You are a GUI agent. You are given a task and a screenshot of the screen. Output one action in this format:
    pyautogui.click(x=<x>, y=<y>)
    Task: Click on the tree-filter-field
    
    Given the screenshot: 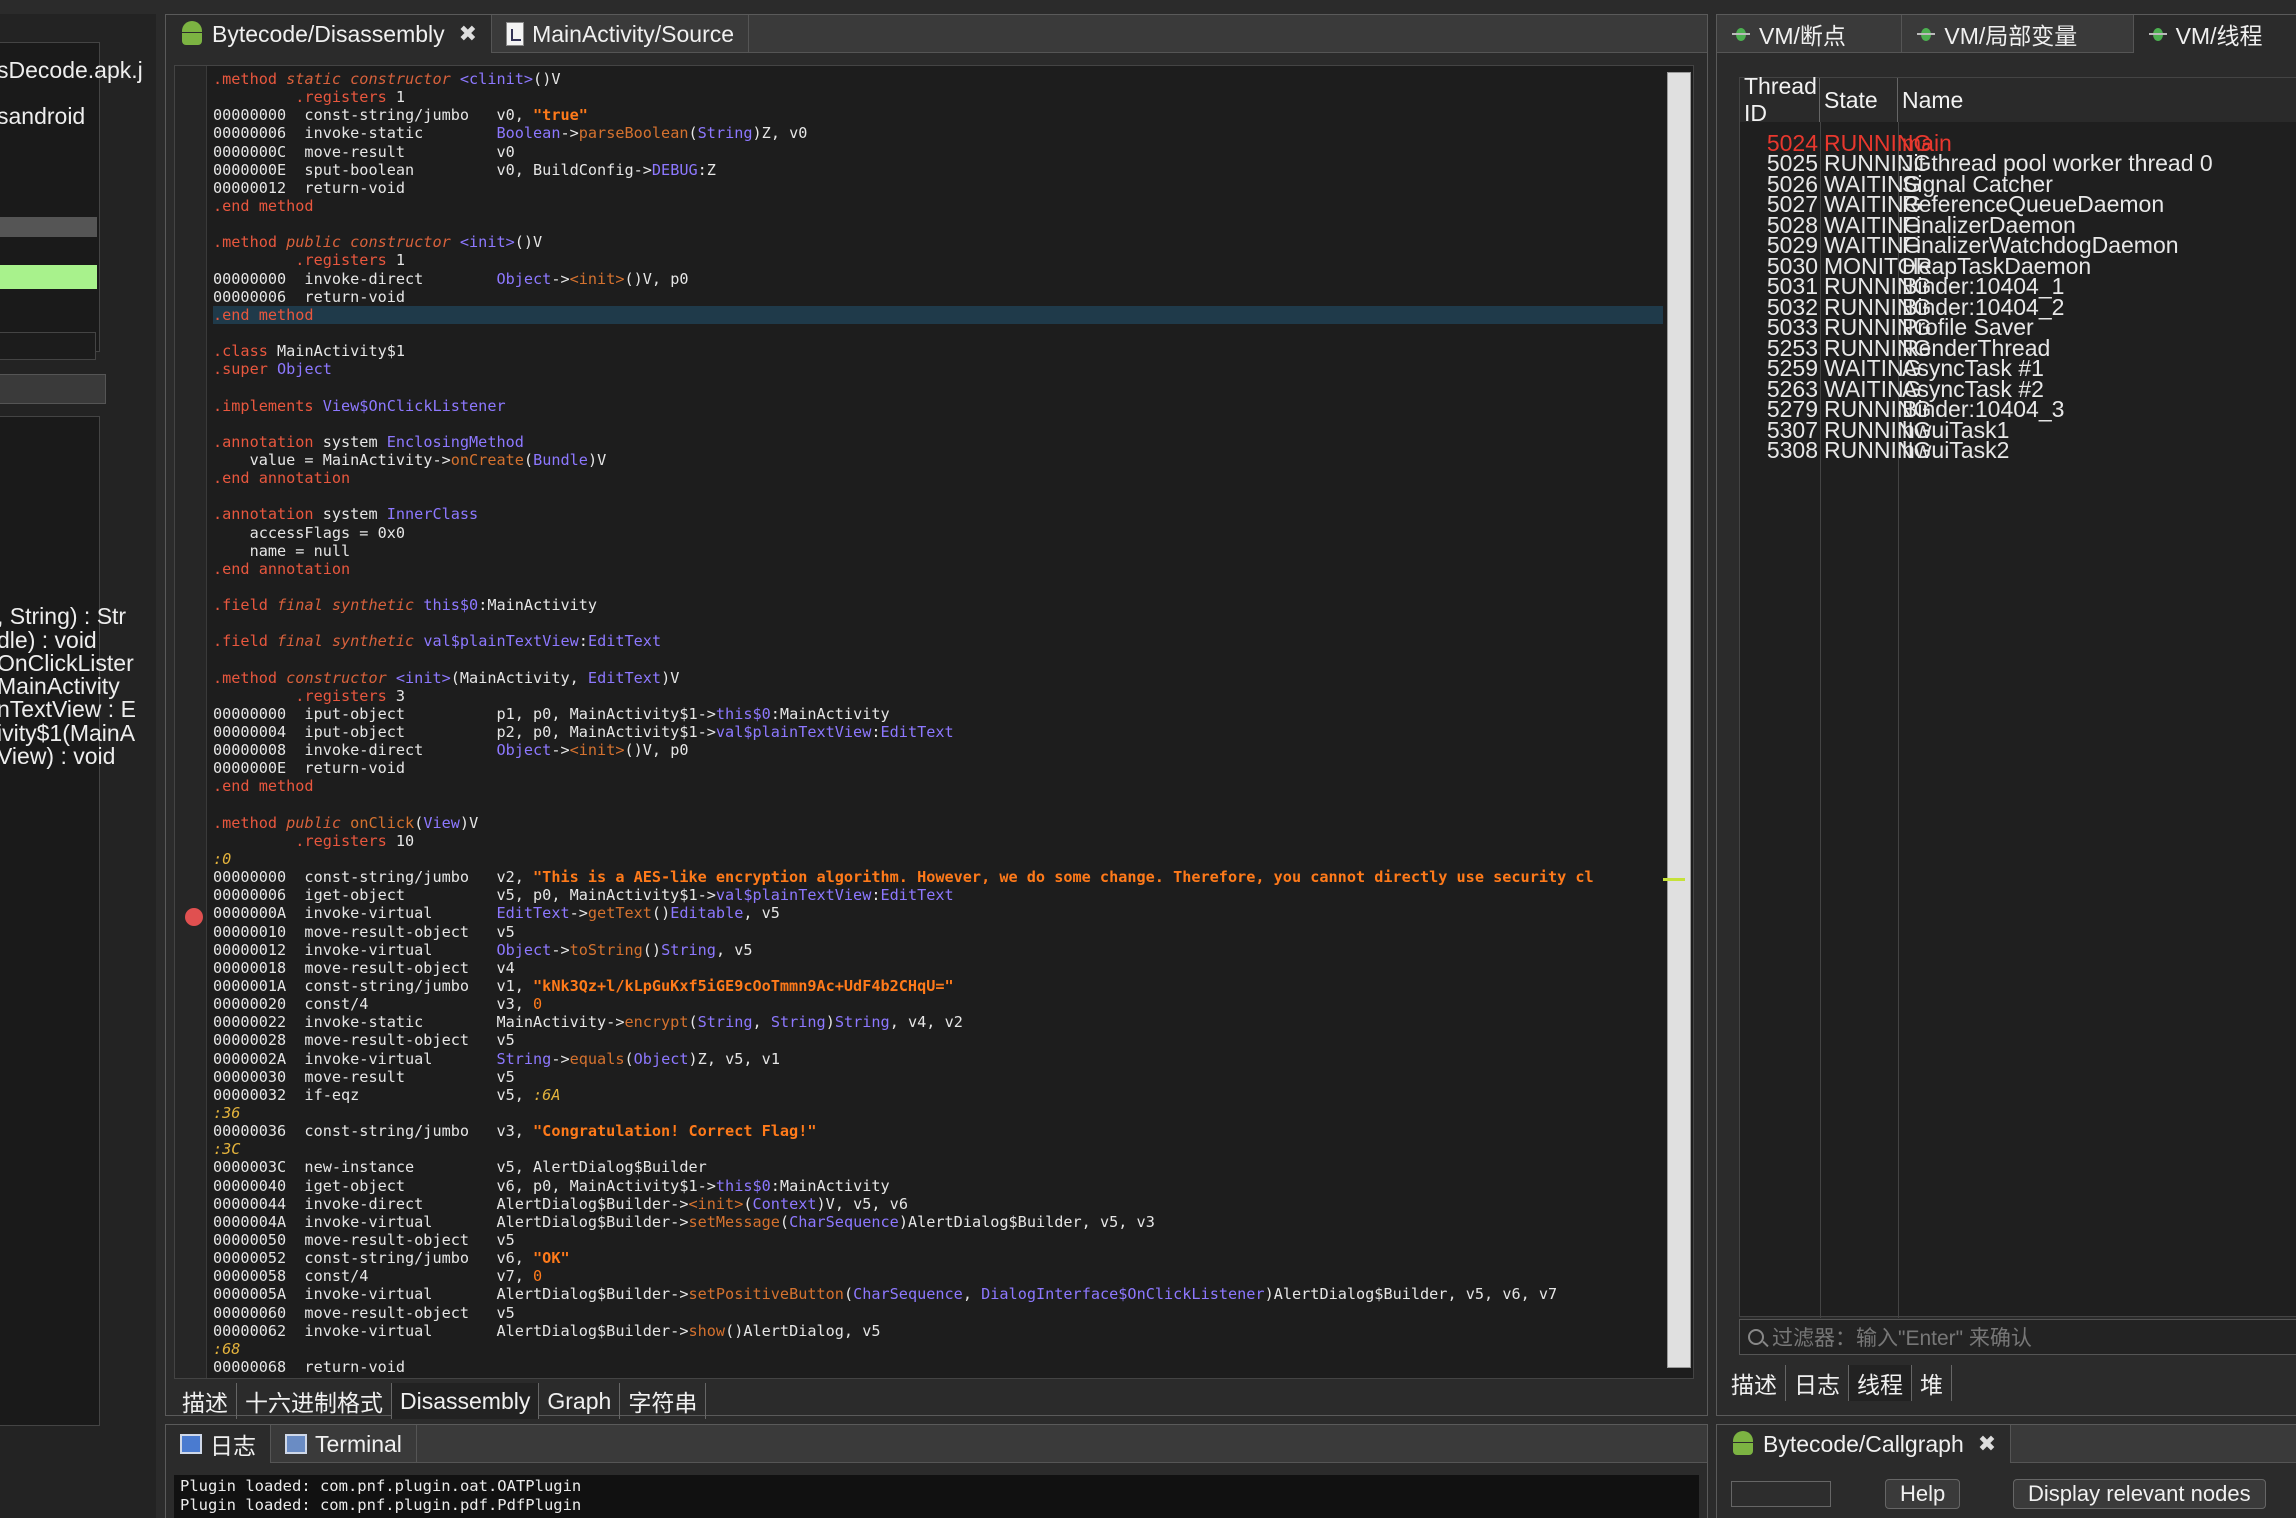 What is the action you would take?
    pyautogui.click(x=48, y=346)
    